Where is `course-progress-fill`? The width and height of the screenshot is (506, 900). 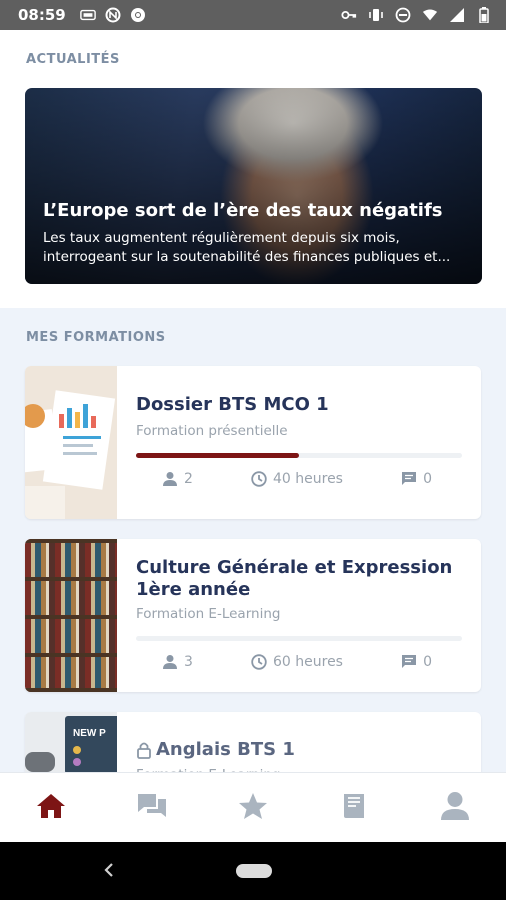 course-progress-fill is located at coordinates (217, 455).